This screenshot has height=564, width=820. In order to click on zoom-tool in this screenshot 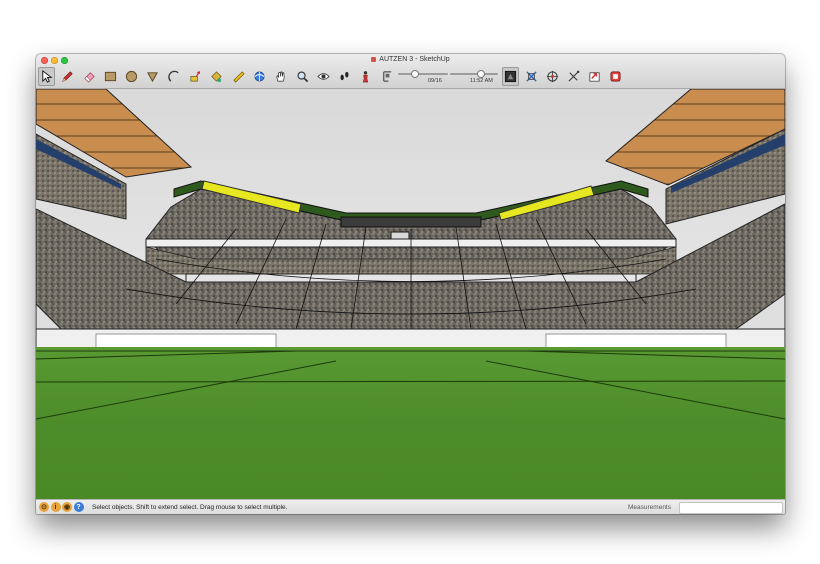, I will do `click(302, 76)`.